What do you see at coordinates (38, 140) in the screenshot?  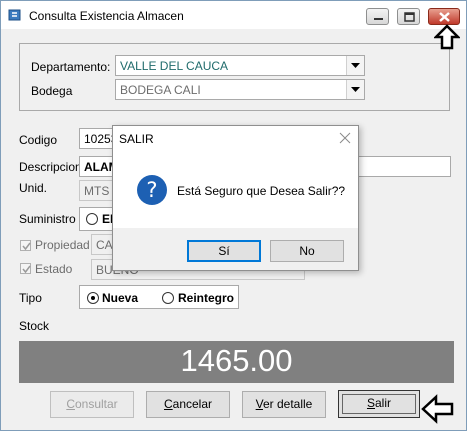 I see `codigo-label: Codigo` at bounding box center [38, 140].